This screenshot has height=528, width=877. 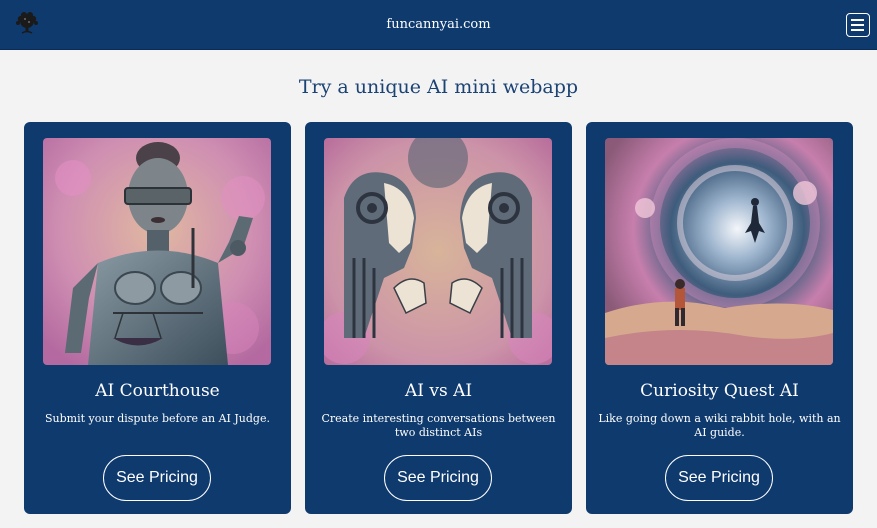 I want to click on cosmic-vortex-image, so click(x=719, y=251).